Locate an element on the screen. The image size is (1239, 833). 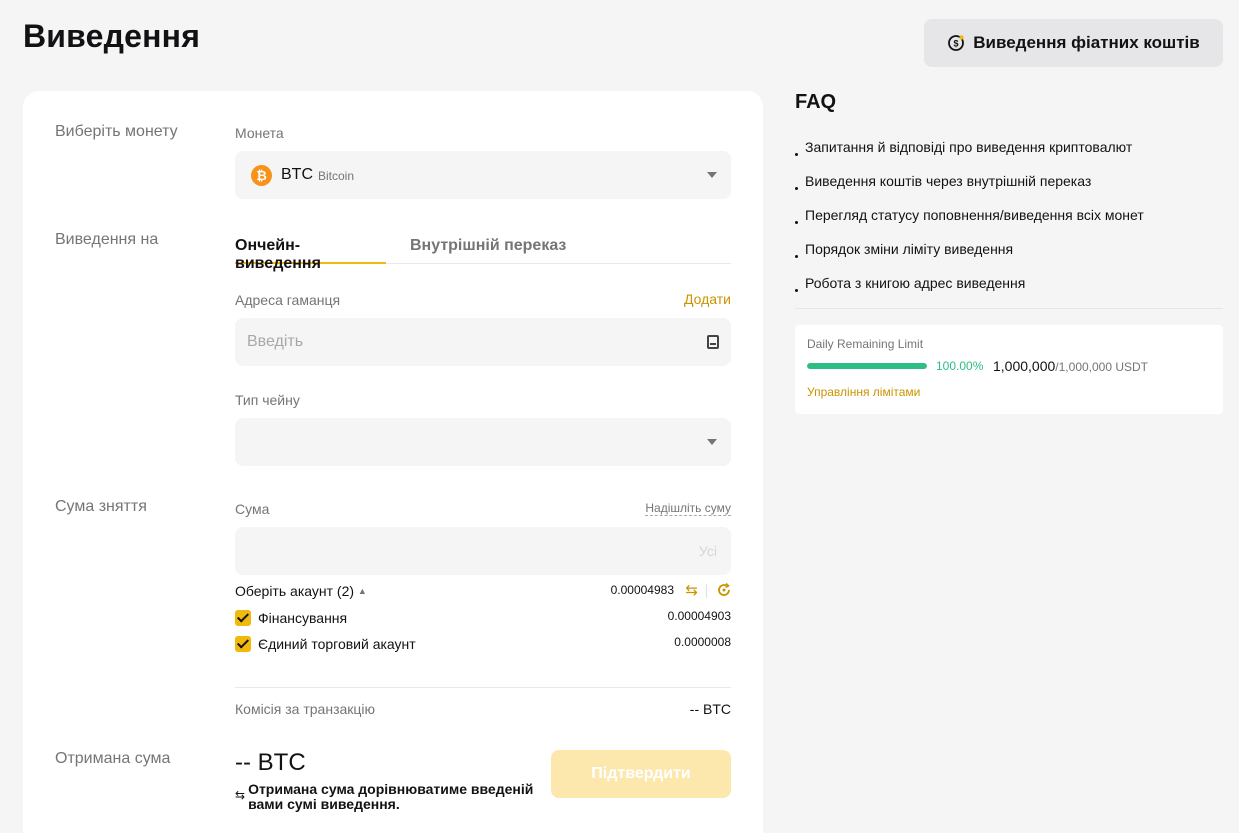
address-label: Адреса гаманця is located at coordinates (288, 300).